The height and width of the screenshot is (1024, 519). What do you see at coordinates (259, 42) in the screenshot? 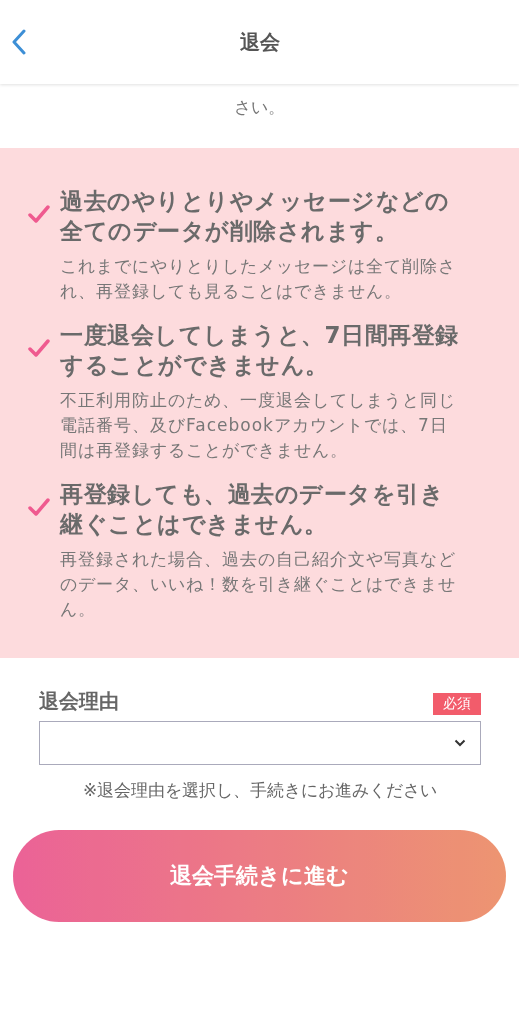
I see `page-title: 退会` at bounding box center [259, 42].